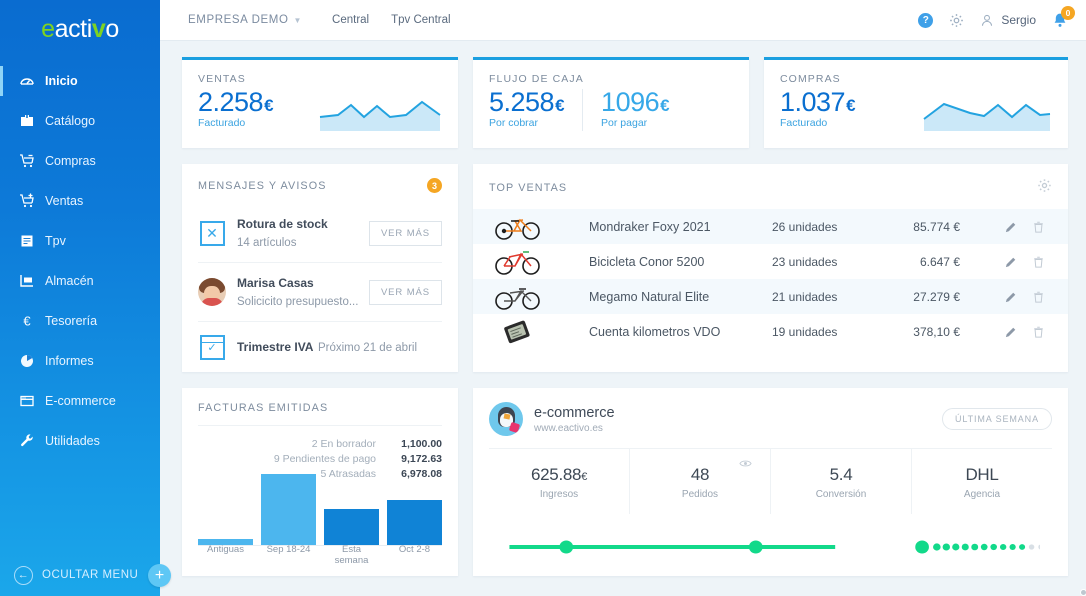 This screenshot has height=596, width=1086. Describe the element at coordinates (560, 105) in the screenshot. I see `kpi-currency: €` at that location.